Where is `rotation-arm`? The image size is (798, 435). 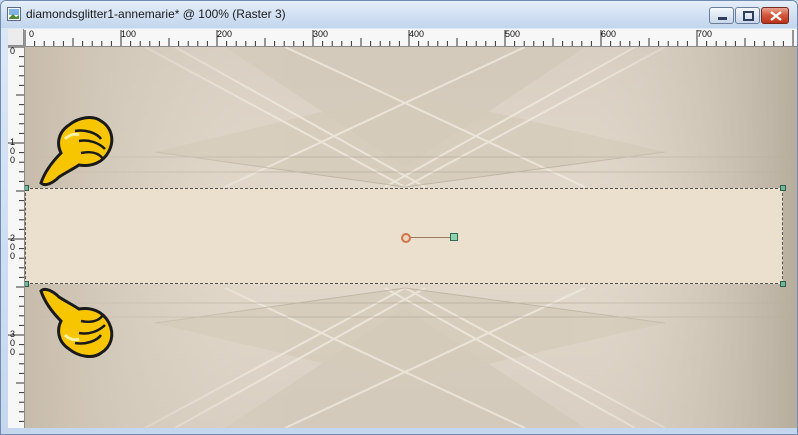
rotation-arm is located at coordinates (431, 237).